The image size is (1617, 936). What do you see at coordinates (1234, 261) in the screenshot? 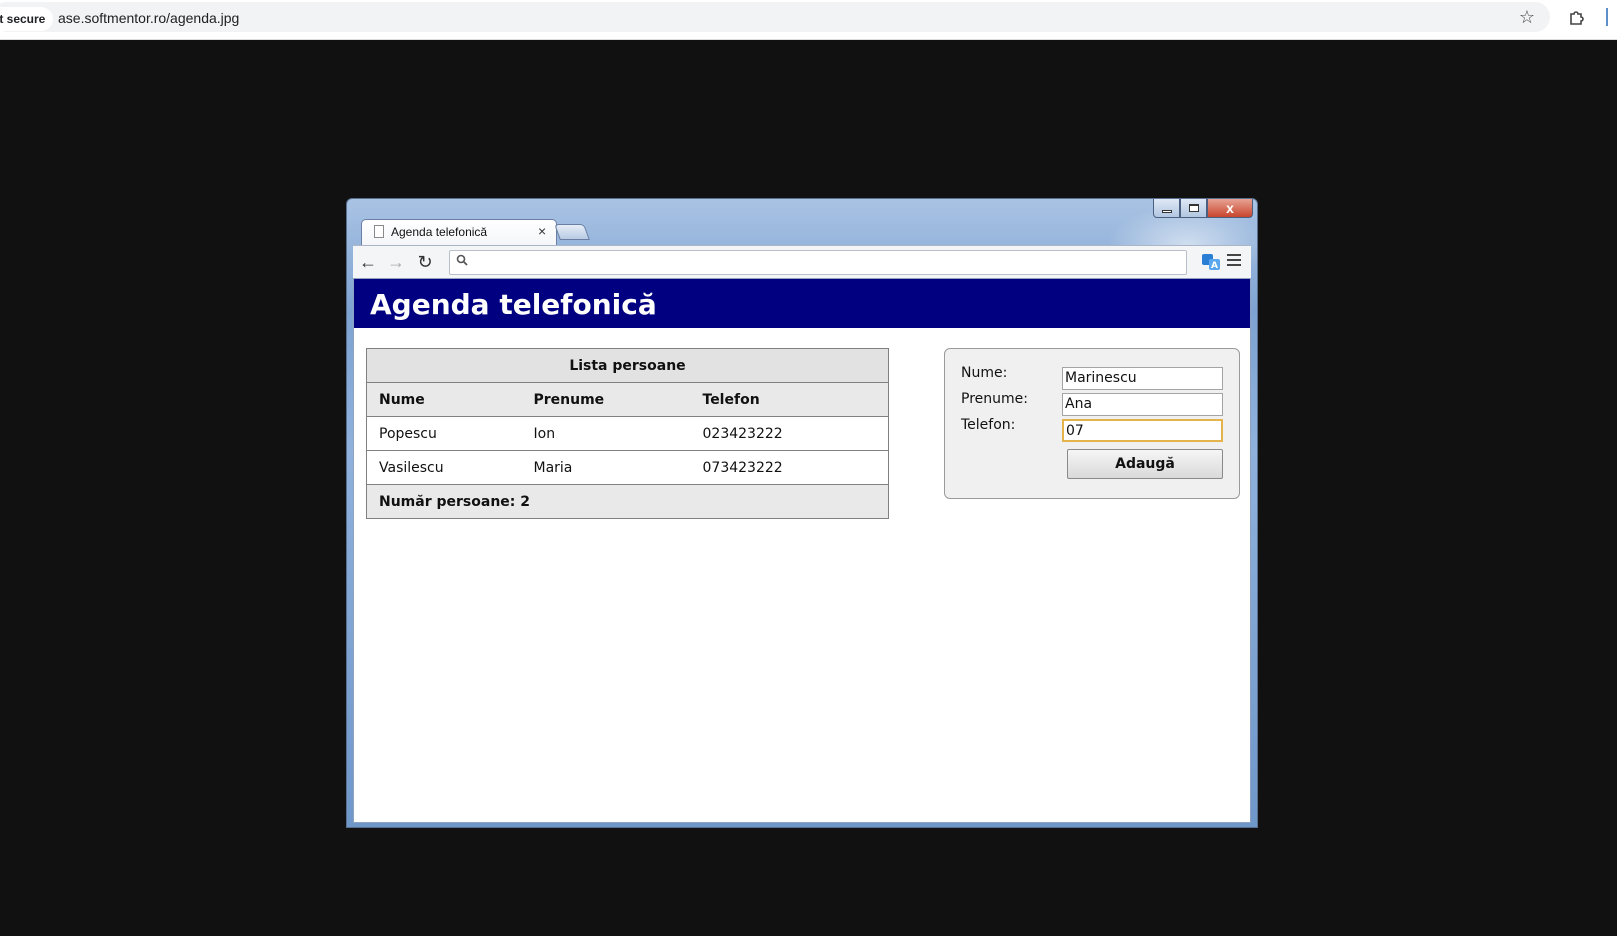
I see `menu-icon` at bounding box center [1234, 261].